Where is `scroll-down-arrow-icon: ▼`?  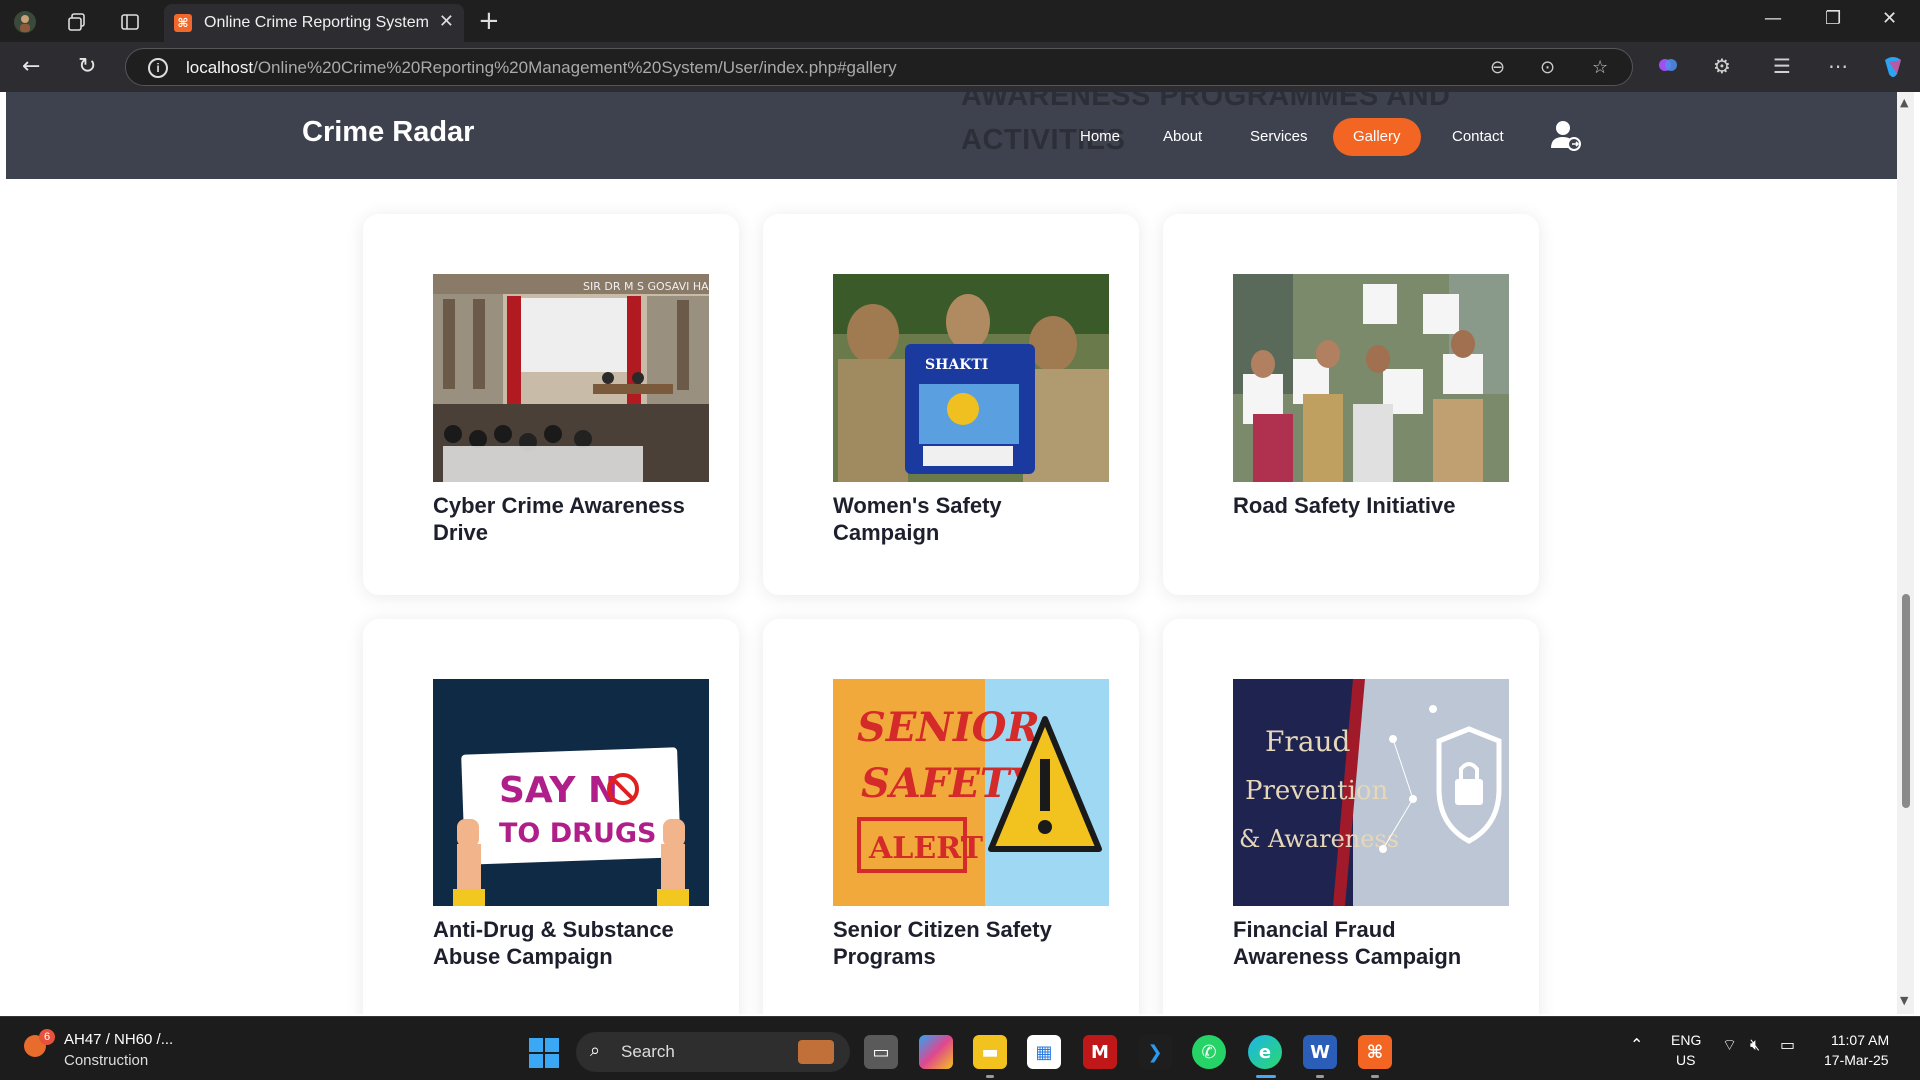 scroll-down-arrow-icon: ▼ is located at coordinates (1904, 1000).